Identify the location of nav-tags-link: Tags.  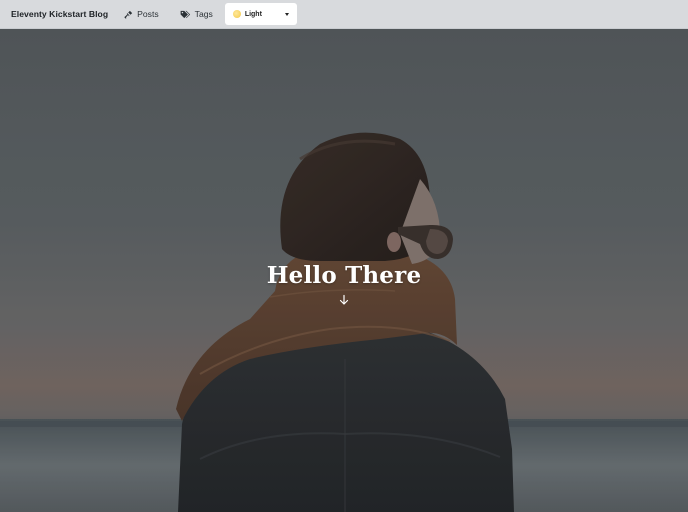
(196, 14).